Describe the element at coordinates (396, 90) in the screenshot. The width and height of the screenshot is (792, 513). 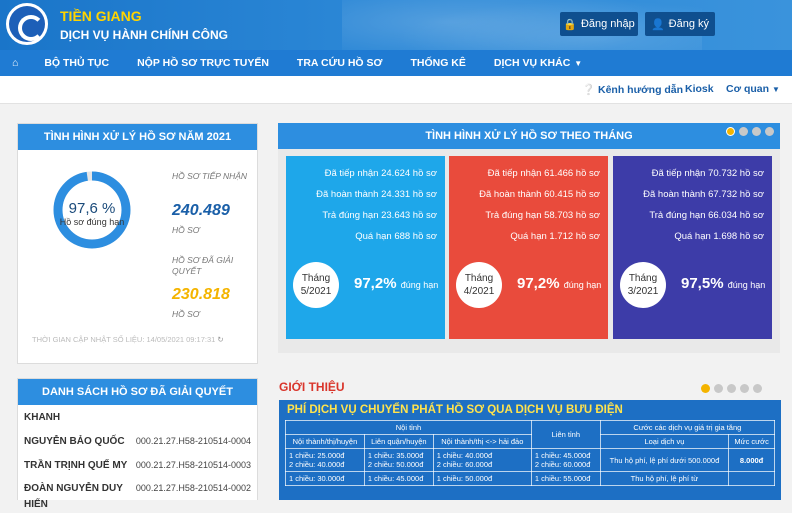
I see `sub-toolbar: ❔ Kênh hướng dẫn Kiosk Cơ quan ▼` at that location.